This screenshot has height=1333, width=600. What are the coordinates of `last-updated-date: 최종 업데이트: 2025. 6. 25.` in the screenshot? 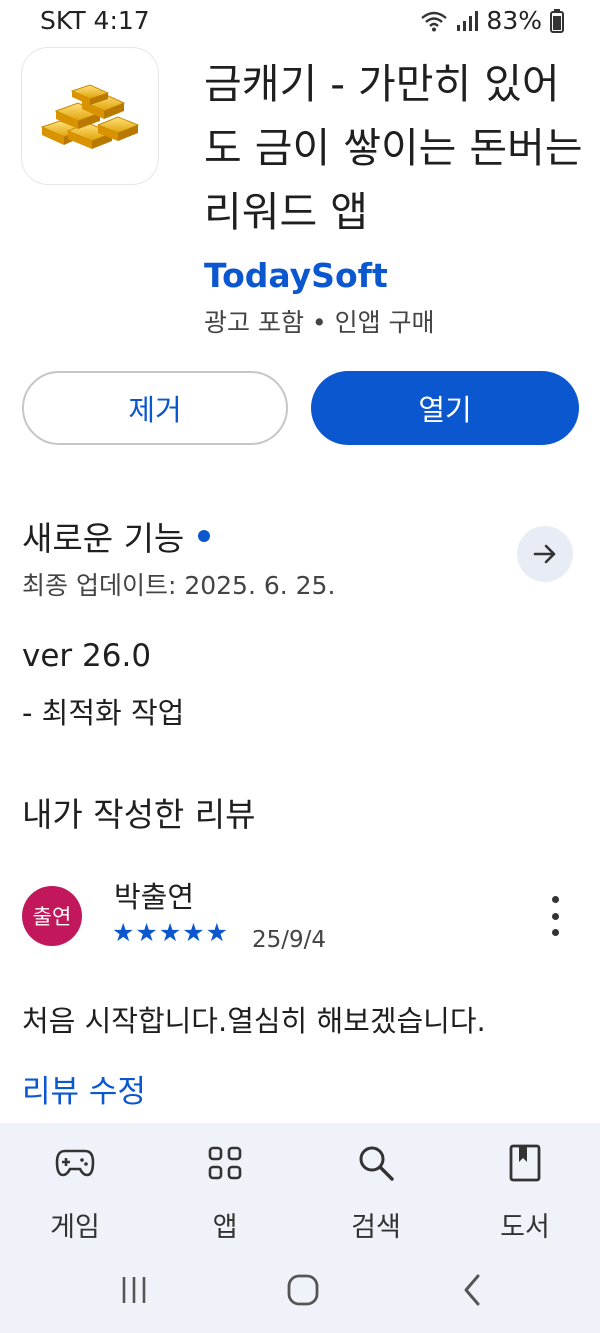 It's located at (179, 585).